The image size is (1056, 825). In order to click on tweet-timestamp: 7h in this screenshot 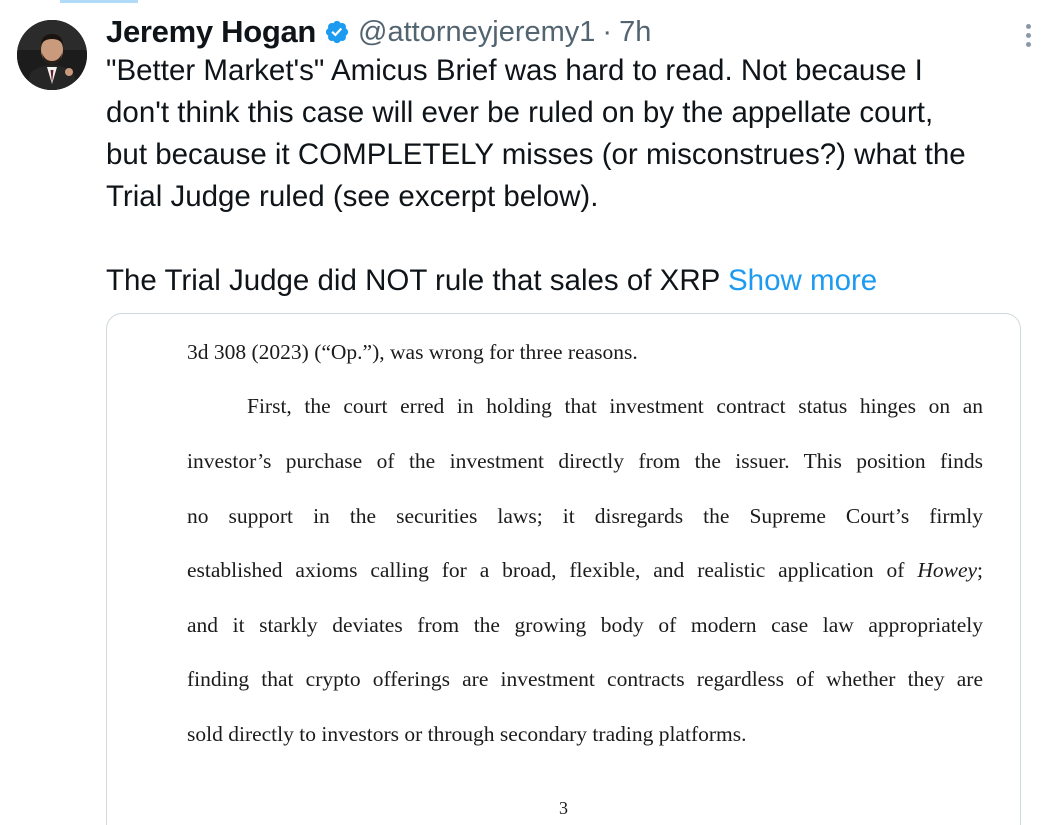, I will do `click(635, 32)`.